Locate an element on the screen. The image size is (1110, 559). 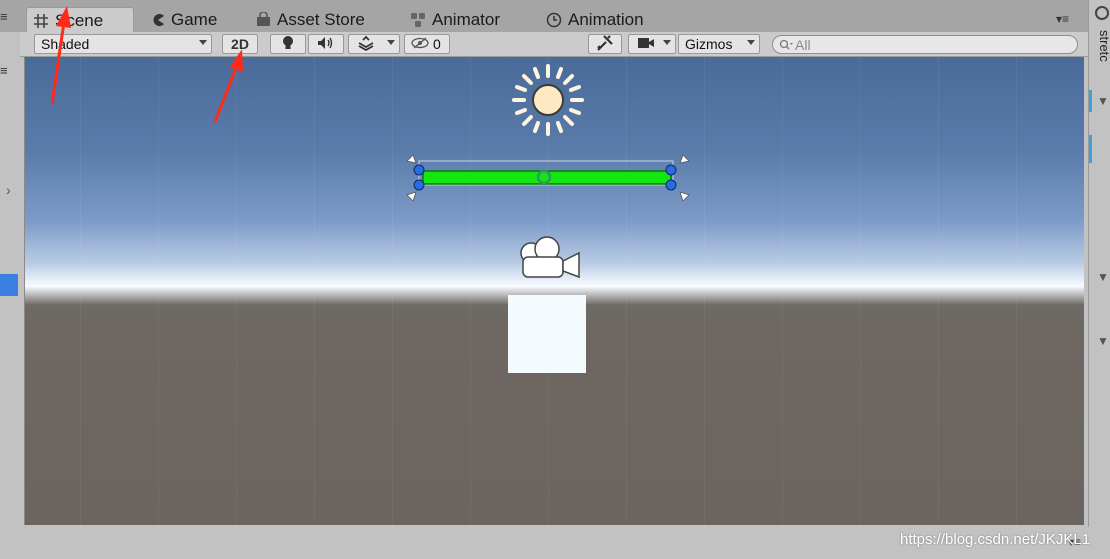
gizmos-label: Gizmos is located at coordinates (709, 44).